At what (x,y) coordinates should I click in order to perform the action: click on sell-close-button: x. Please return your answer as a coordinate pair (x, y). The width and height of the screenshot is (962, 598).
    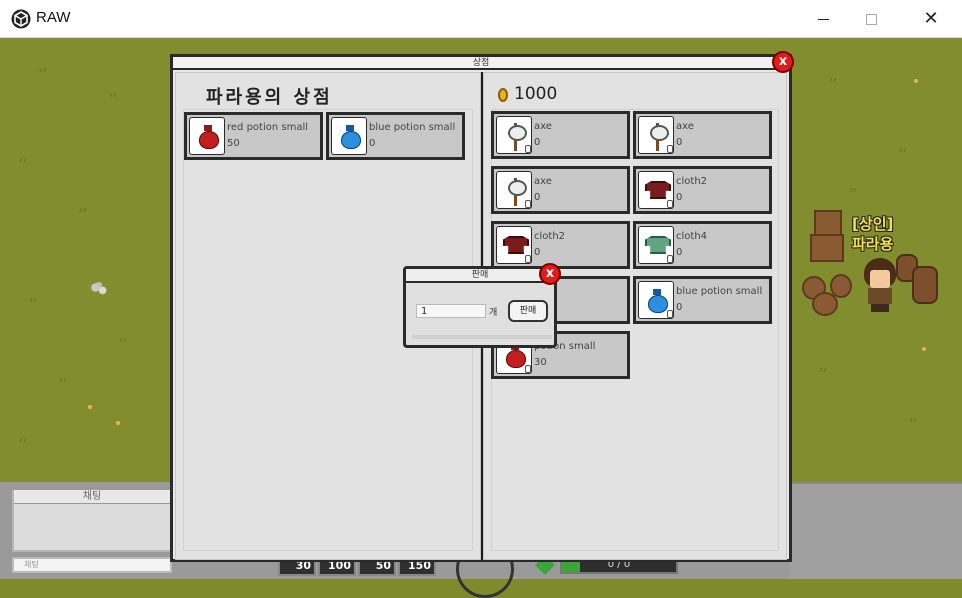
    Looking at the image, I should click on (550, 274).